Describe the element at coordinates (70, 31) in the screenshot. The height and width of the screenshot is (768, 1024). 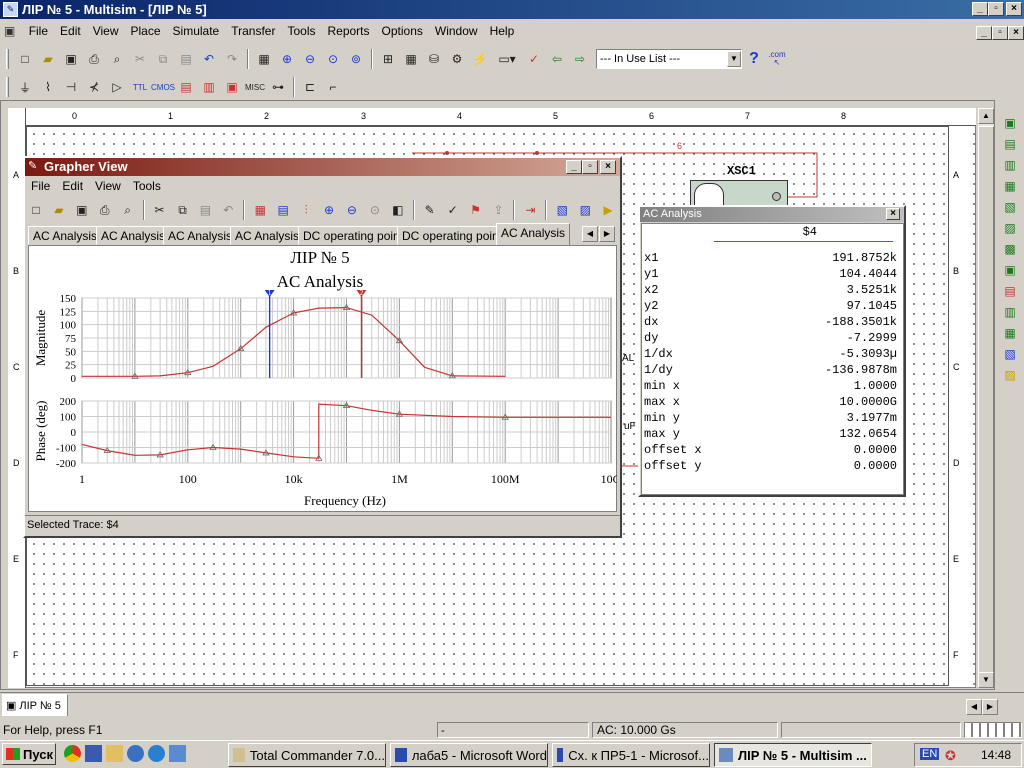
I see `menu-edit: Edit` at that location.